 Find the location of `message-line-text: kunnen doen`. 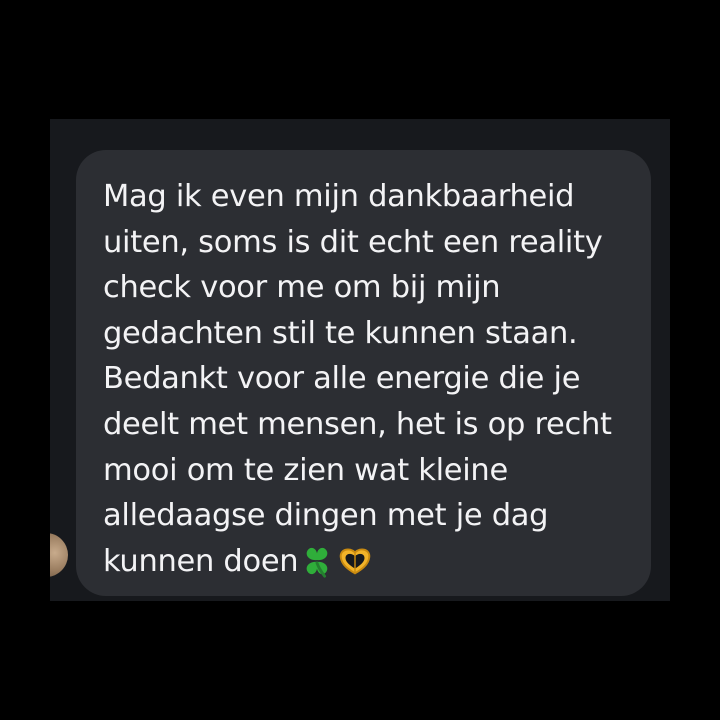

message-line-text: kunnen doen is located at coordinates (201, 561).